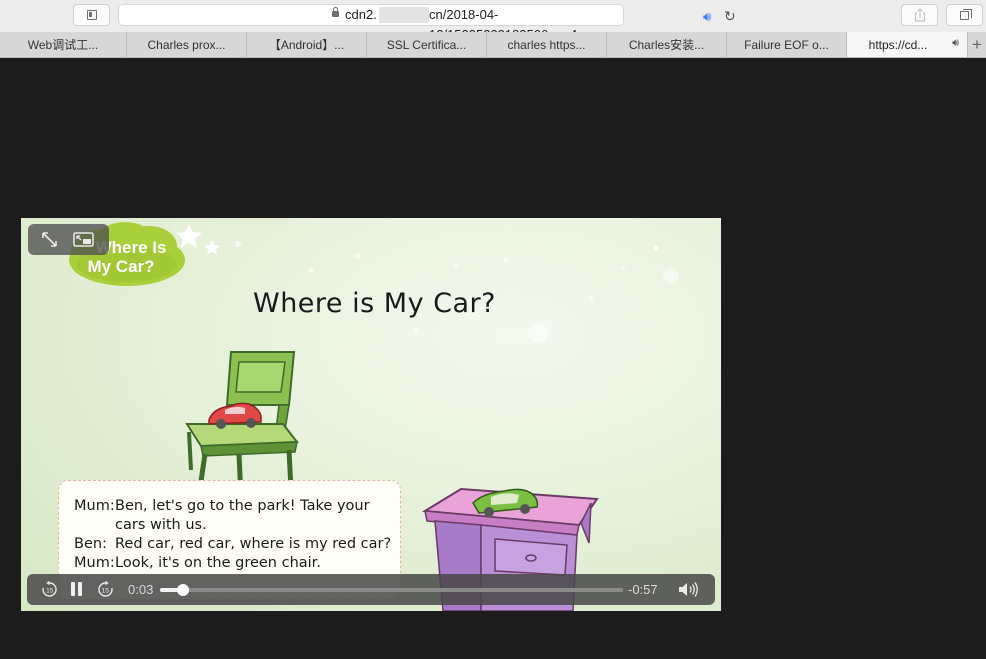 The image size is (986, 659). Describe the element at coordinates (68, 239) in the screenshot. I see `video-overlay-controls` at that location.